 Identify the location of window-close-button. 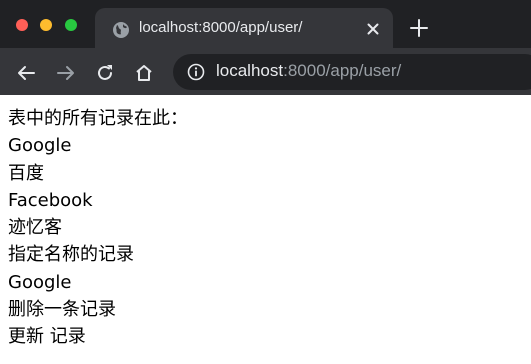
(22, 25).